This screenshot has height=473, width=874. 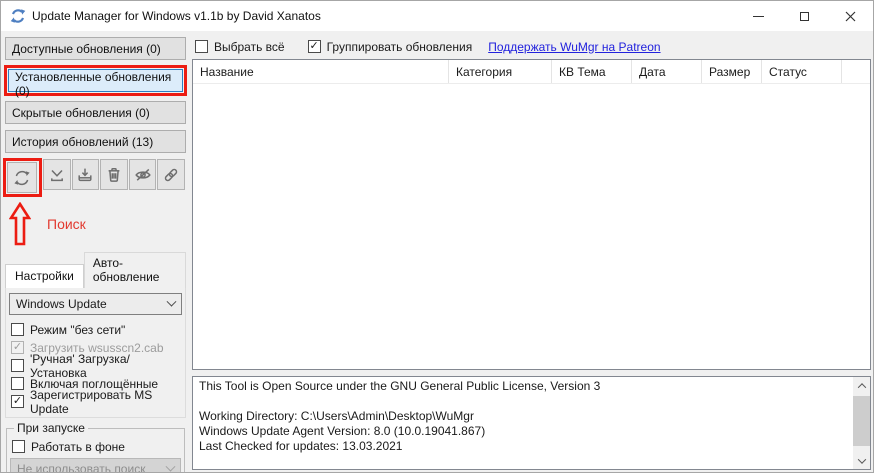 I want to click on search-annotation-label: Поиск, so click(x=66, y=224).